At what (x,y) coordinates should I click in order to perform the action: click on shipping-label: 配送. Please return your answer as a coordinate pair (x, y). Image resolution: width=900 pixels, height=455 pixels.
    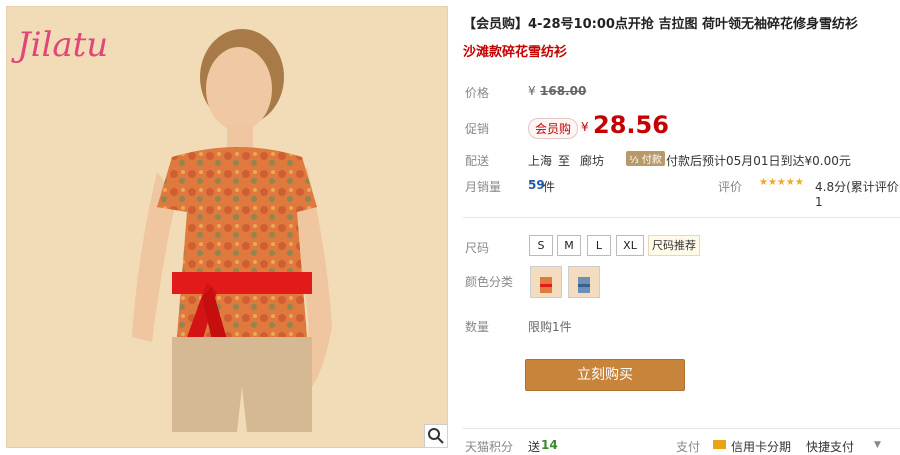
    Looking at the image, I should click on (477, 161).